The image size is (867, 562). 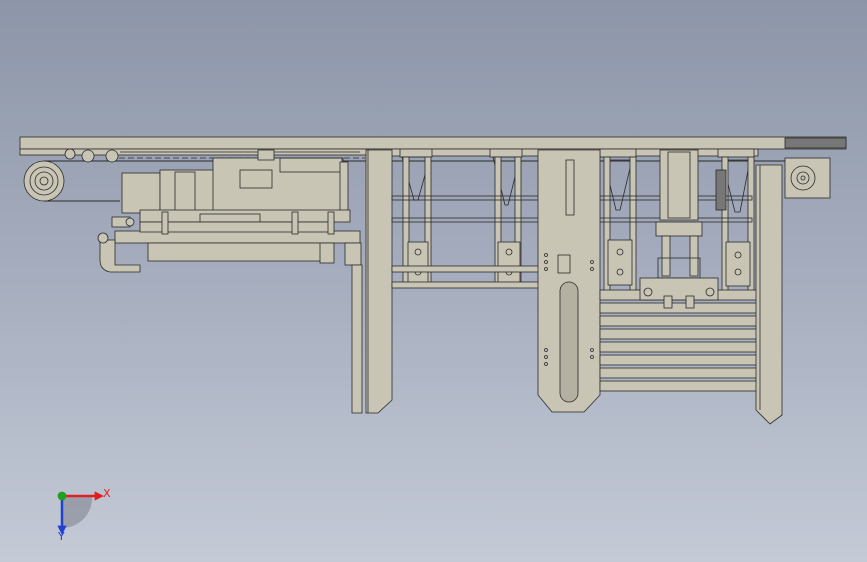 What do you see at coordinates (793, 291) in the screenshot?
I see `right-end-pulley` at bounding box center [793, 291].